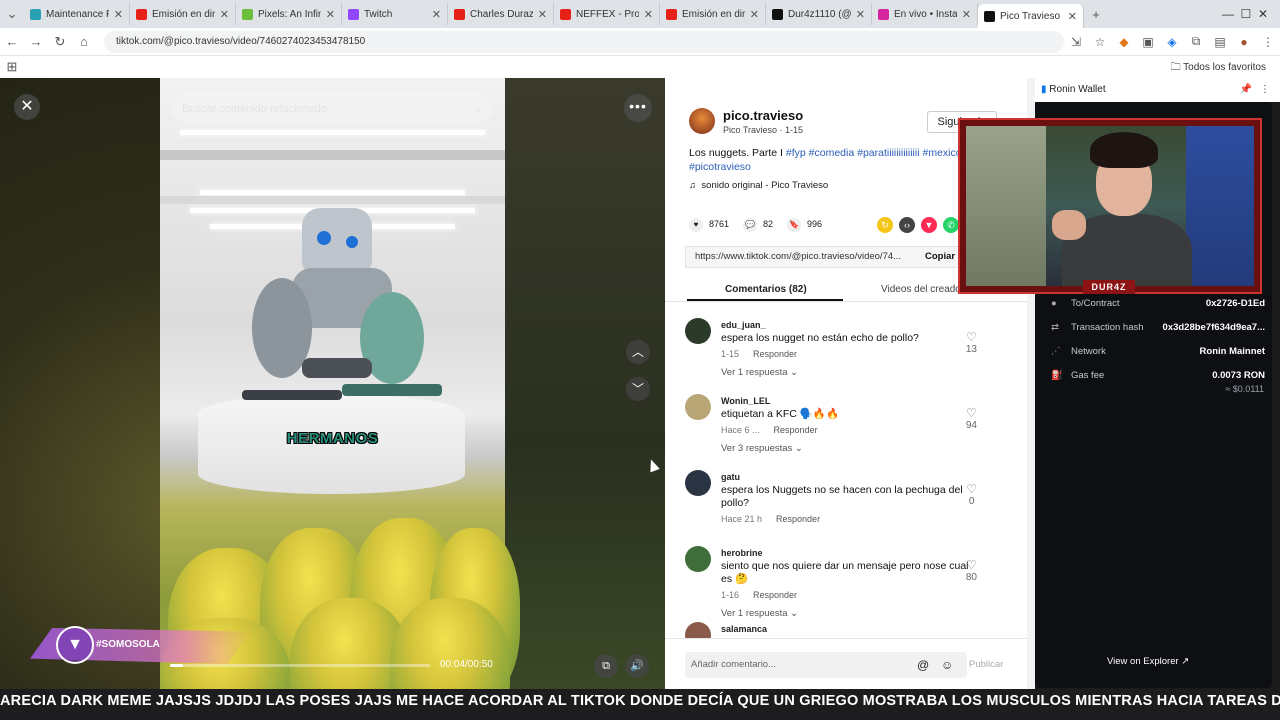 The height and width of the screenshot is (720, 1280). I want to click on metamask-extension-icon: ◆, so click(1124, 42).